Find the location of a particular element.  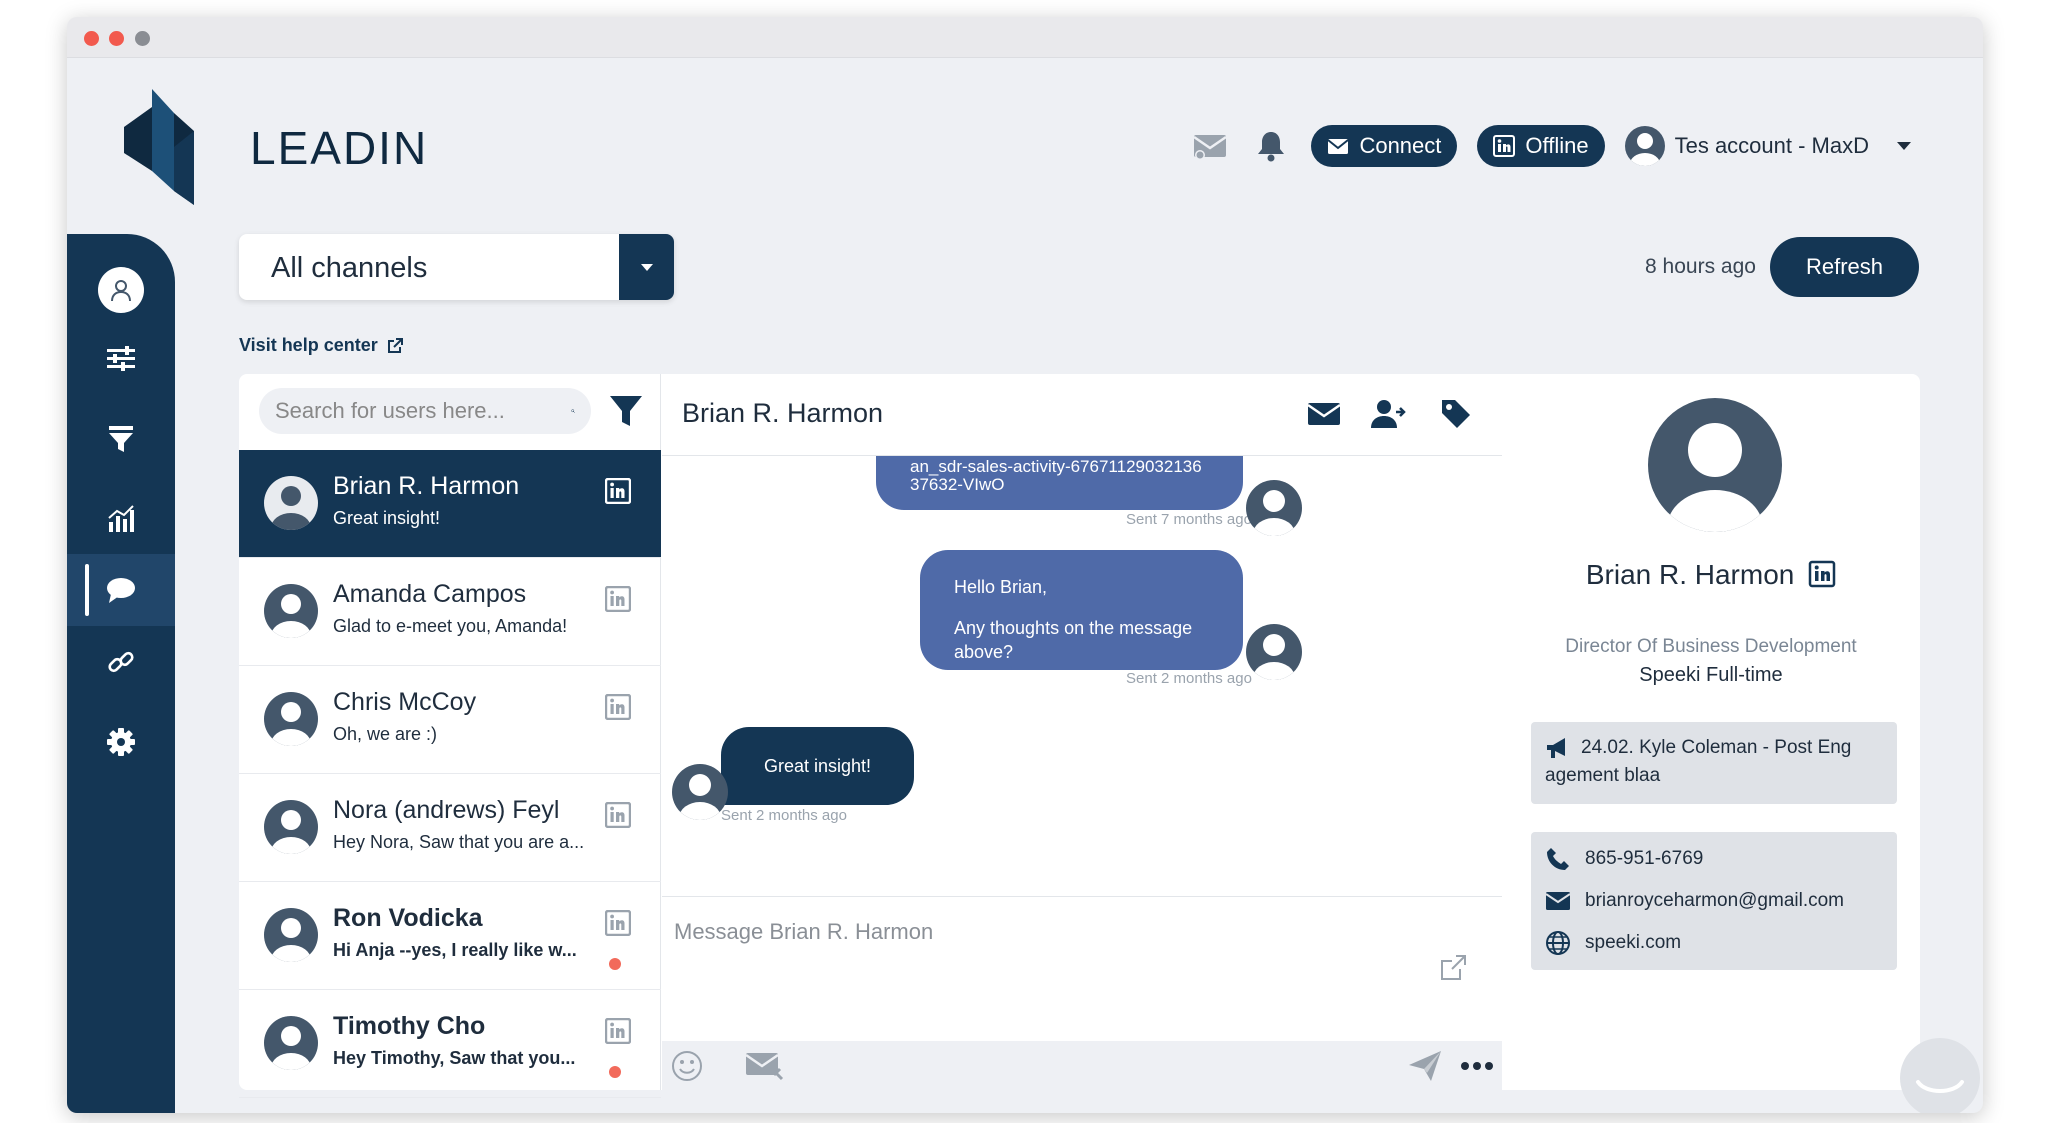

close-window-button is located at coordinates (91, 38).